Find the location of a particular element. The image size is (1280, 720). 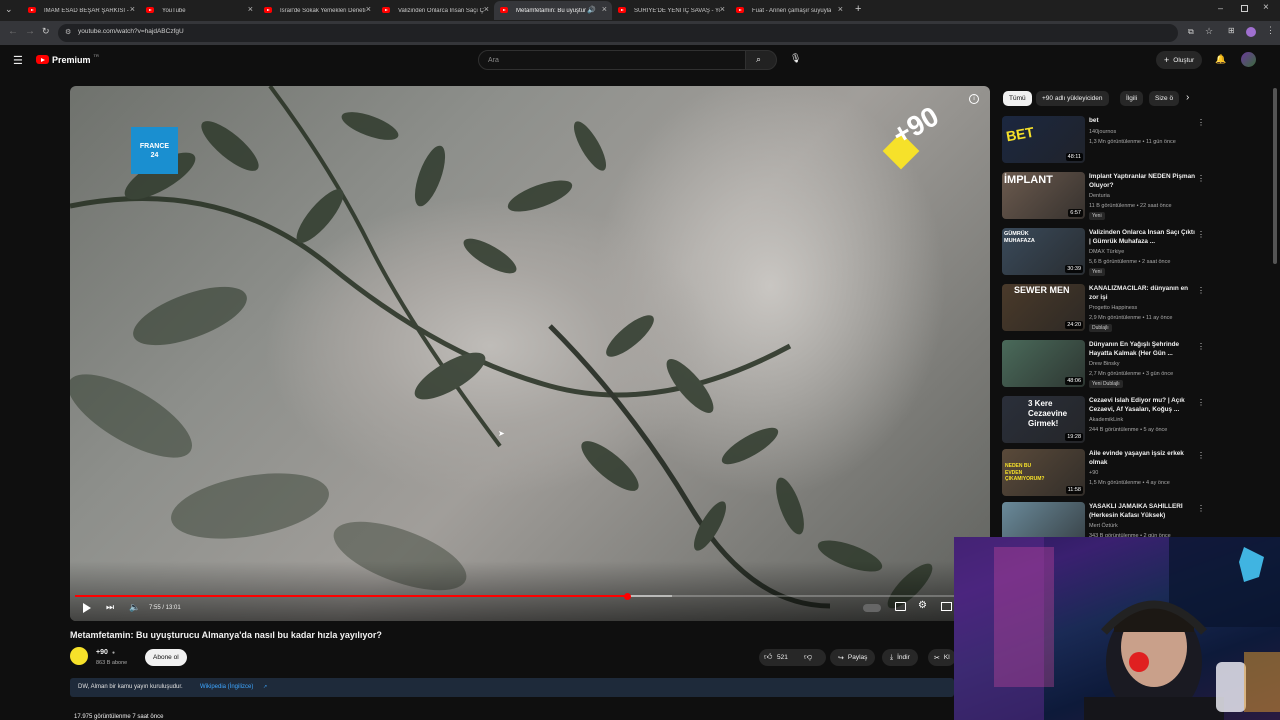

tab-search-icon: ⌄ is located at coordinates (9, 9).